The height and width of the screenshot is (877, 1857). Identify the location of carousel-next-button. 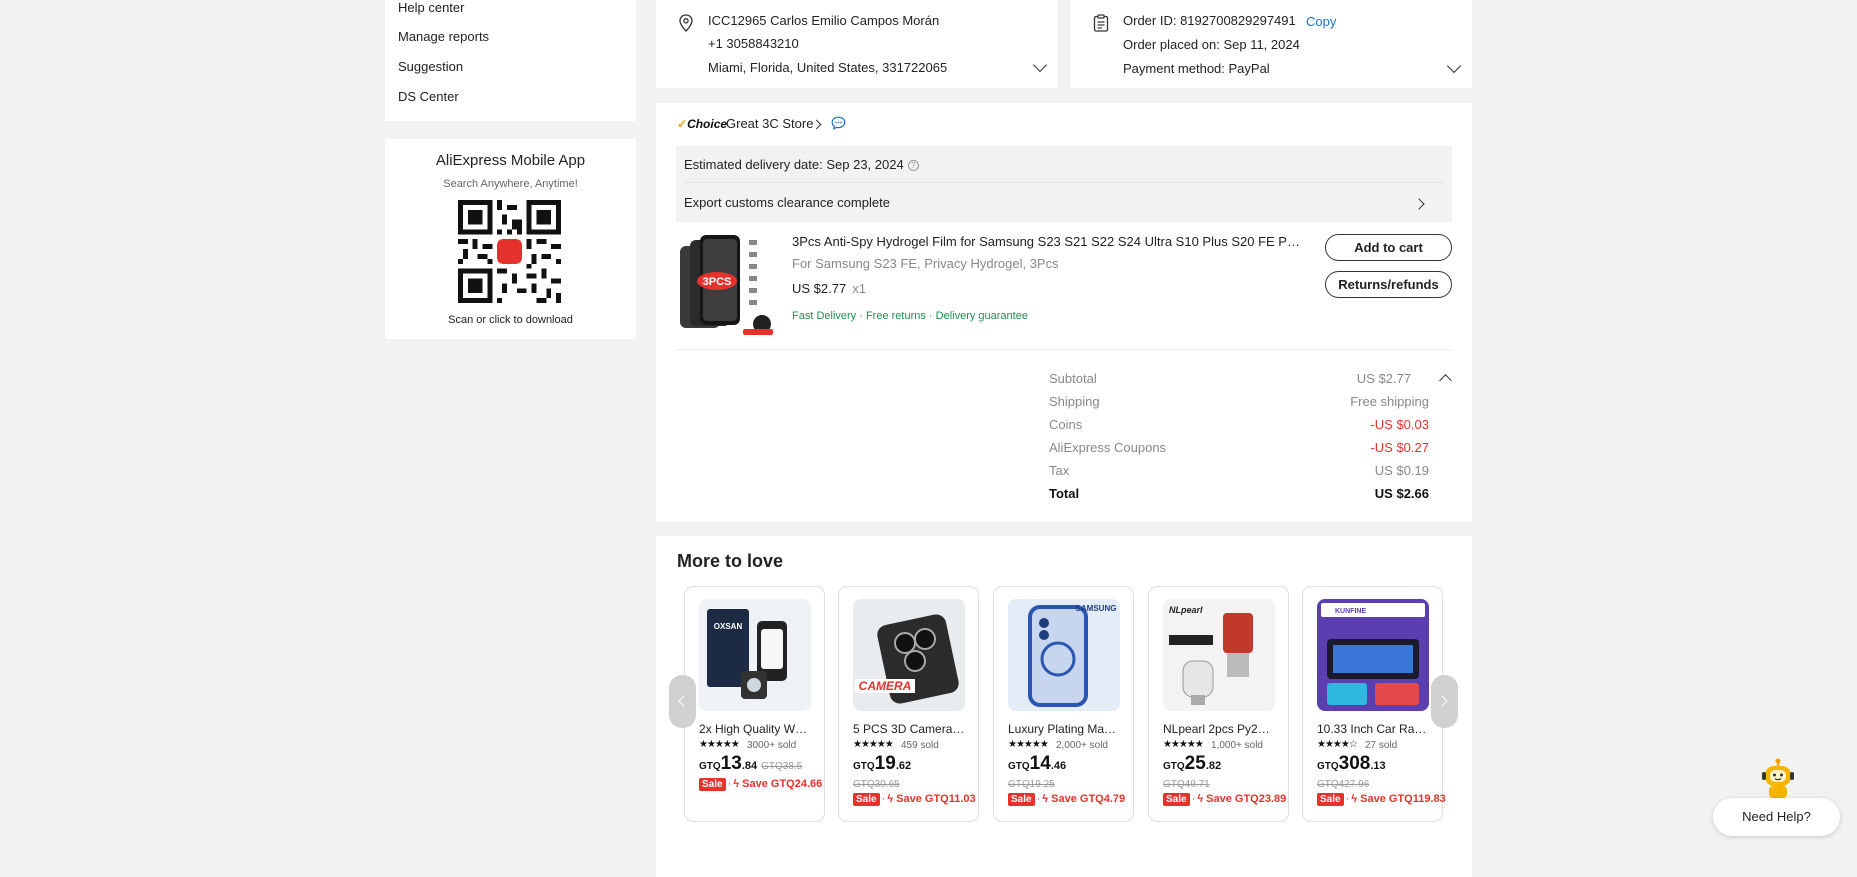
(1444, 701).